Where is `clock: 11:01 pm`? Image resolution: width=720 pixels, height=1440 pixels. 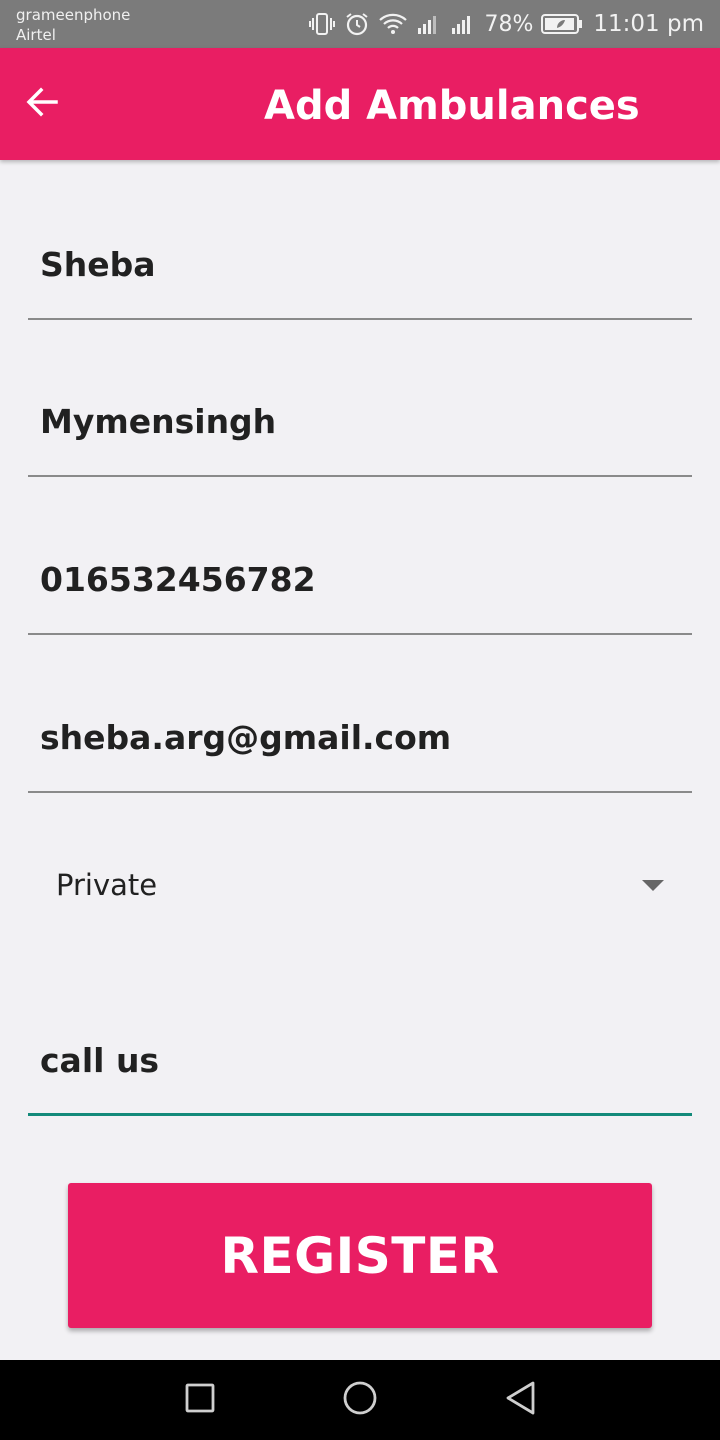
clock: 11:01 pm is located at coordinates (648, 24).